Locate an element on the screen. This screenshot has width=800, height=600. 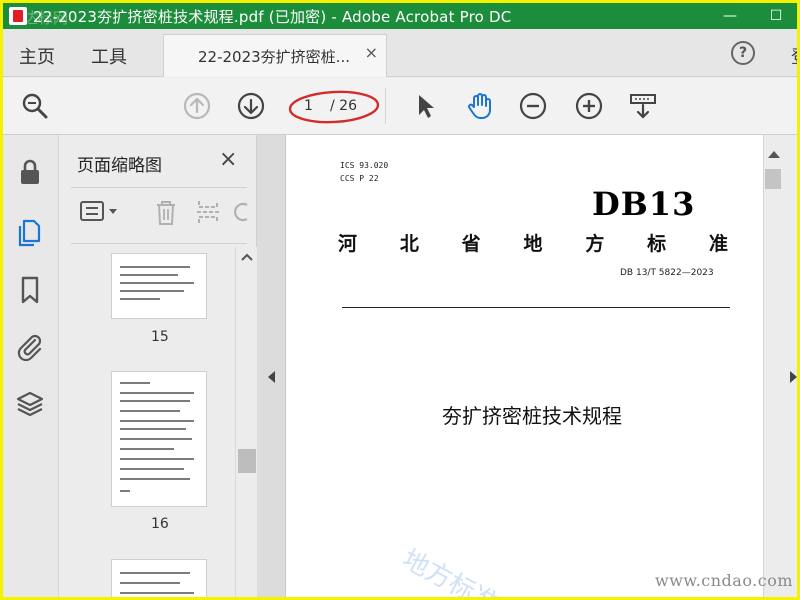
document-tab: 22-2023夯扩挤密桩... × is located at coordinates (275, 55).